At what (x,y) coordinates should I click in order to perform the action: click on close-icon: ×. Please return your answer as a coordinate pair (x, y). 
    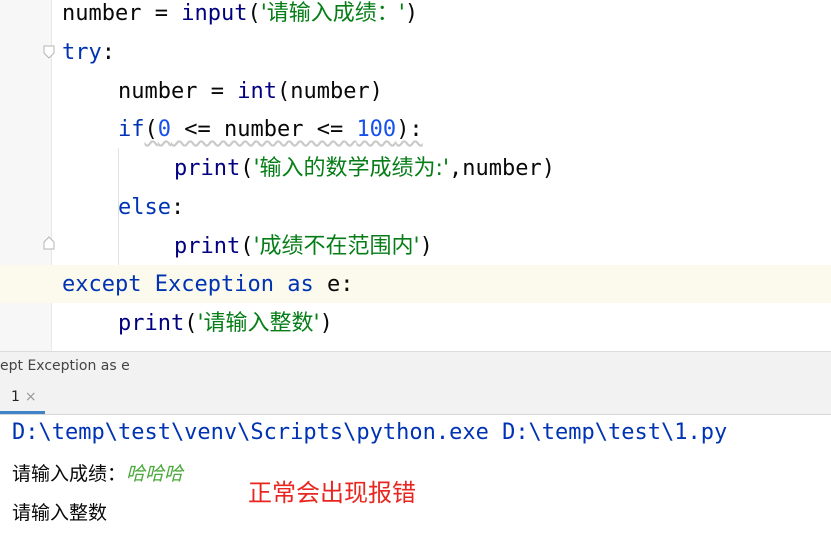
    Looking at the image, I should click on (31, 397).